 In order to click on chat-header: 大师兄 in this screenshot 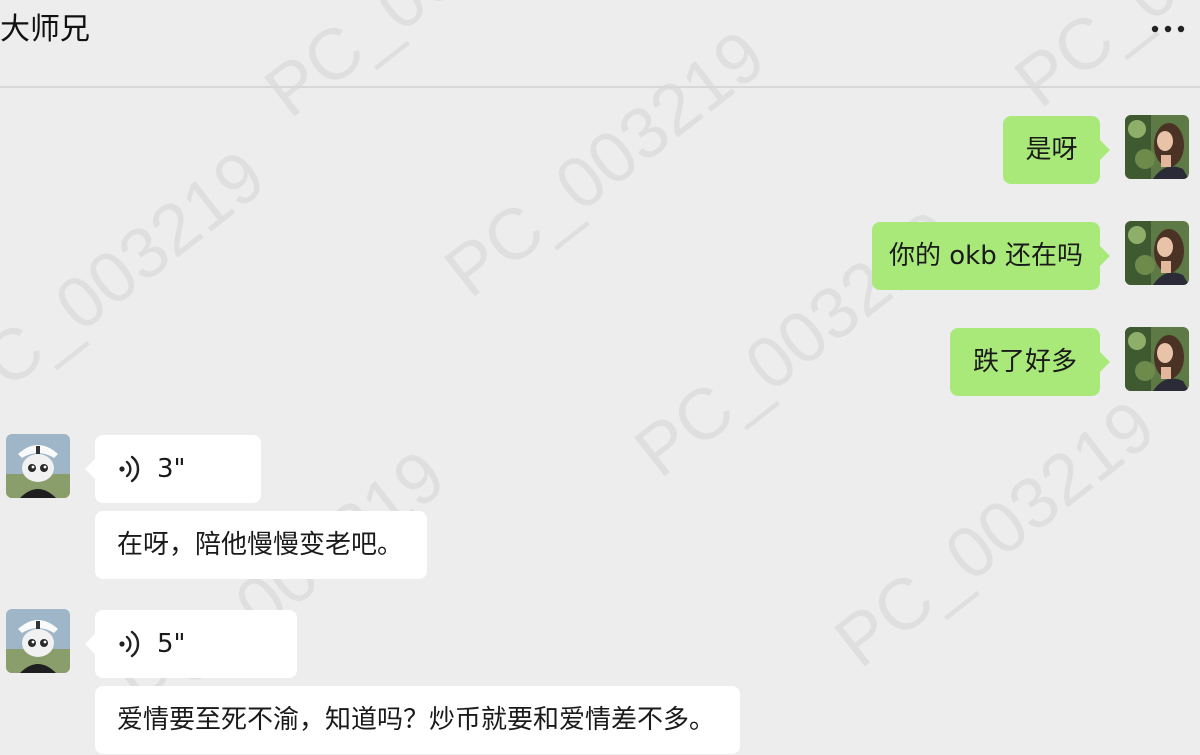, I will do `click(600, 44)`.